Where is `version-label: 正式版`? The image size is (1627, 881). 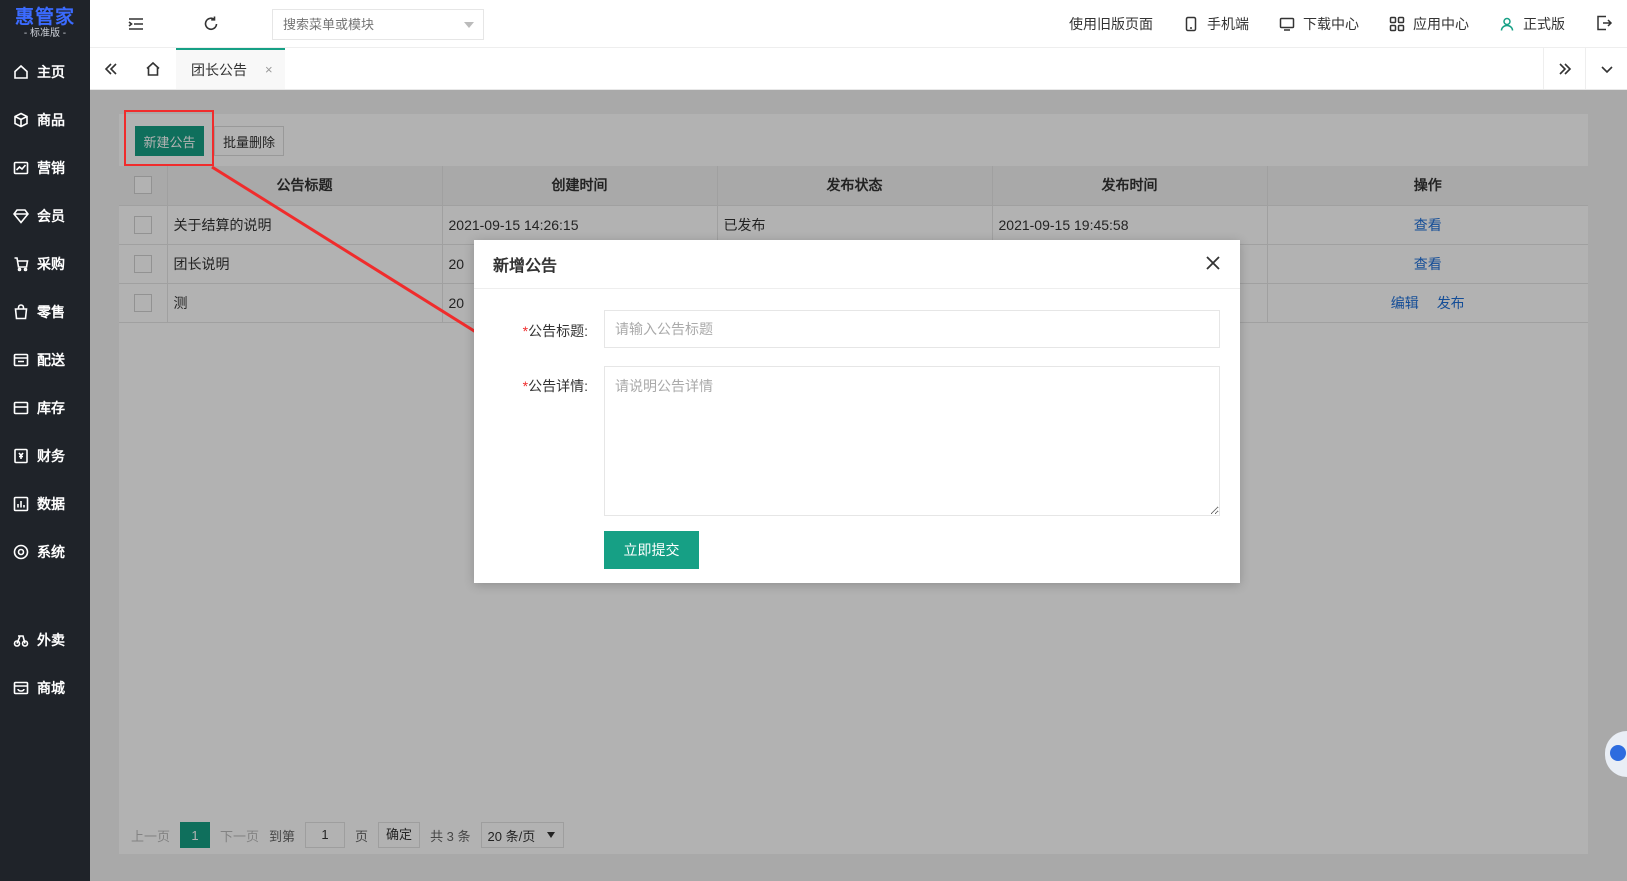 version-label: 正式版 is located at coordinates (1544, 24).